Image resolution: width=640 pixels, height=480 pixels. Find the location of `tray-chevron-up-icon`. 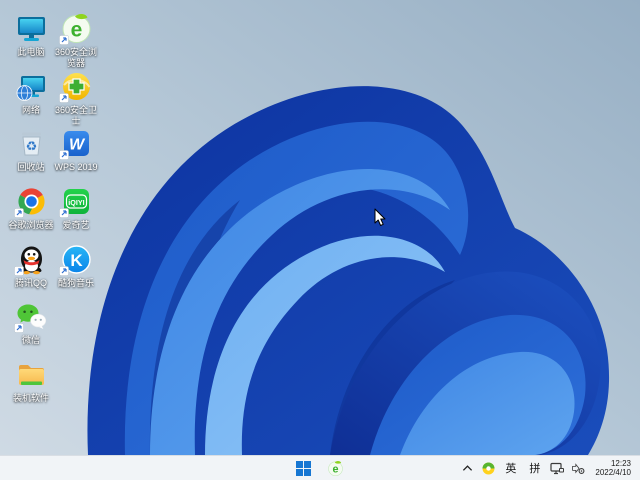

tray-chevron-up-icon is located at coordinates (467, 468).